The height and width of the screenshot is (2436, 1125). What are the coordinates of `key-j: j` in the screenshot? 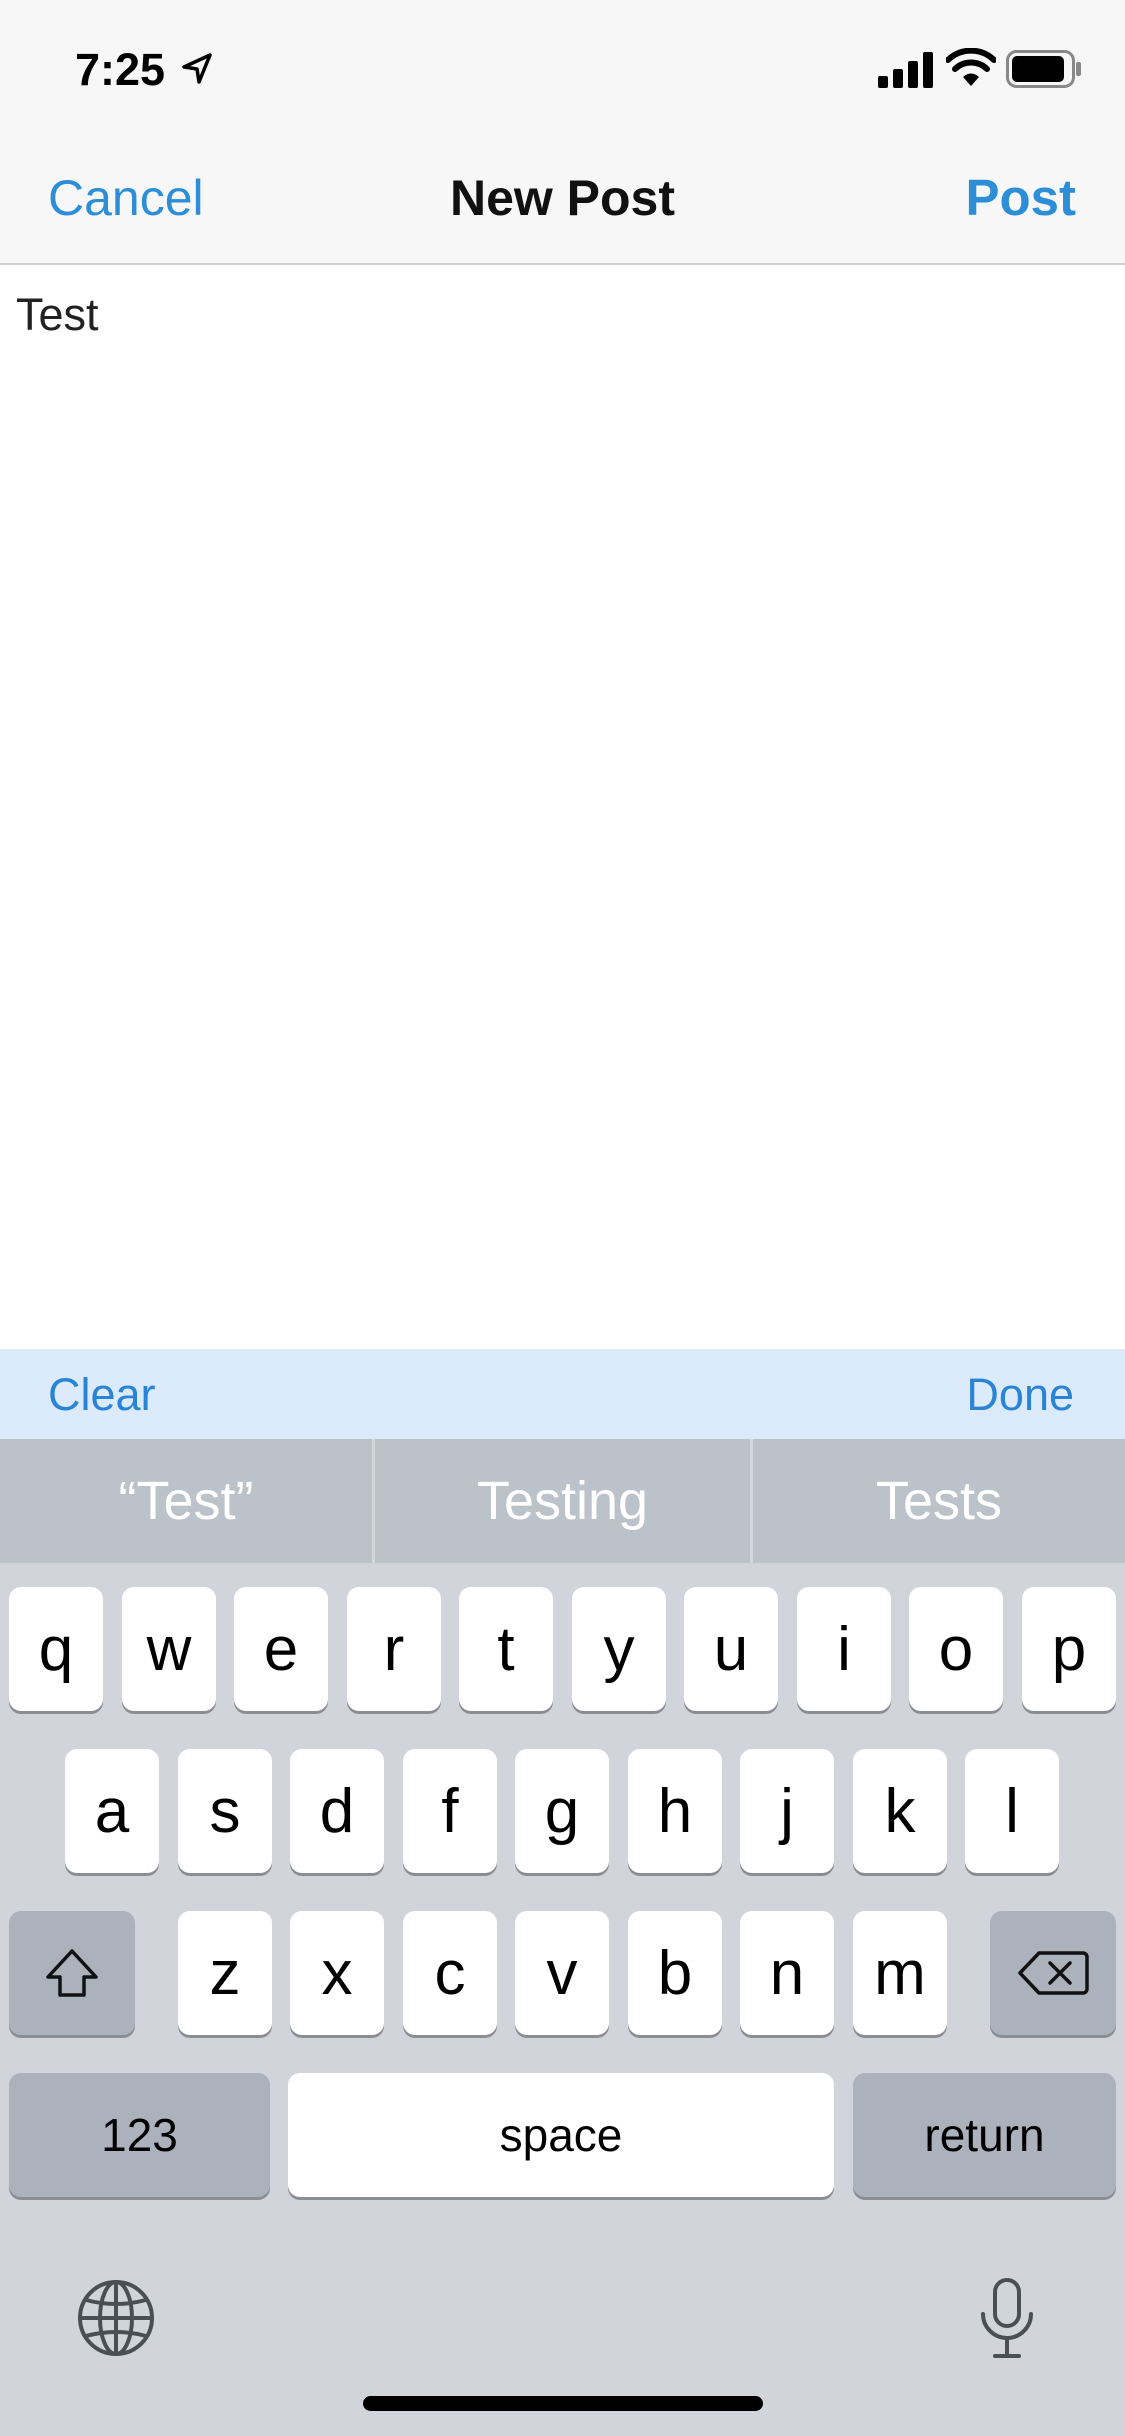 It's located at (787, 1811).